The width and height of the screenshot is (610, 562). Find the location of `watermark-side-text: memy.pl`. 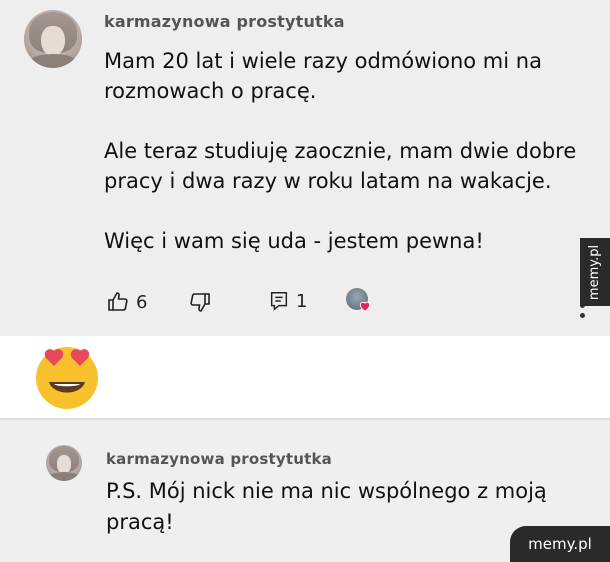

watermark-side-text: memy.pl is located at coordinates (595, 272).